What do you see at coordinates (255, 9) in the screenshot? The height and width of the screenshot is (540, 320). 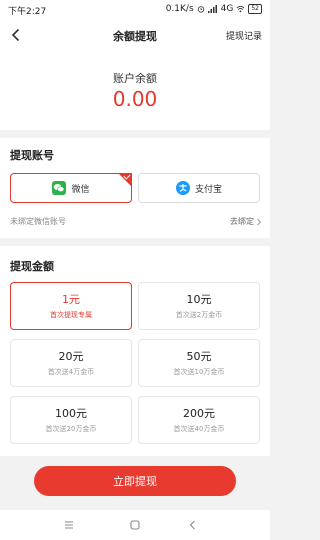 I see `battery-icon: 52` at bounding box center [255, 9].